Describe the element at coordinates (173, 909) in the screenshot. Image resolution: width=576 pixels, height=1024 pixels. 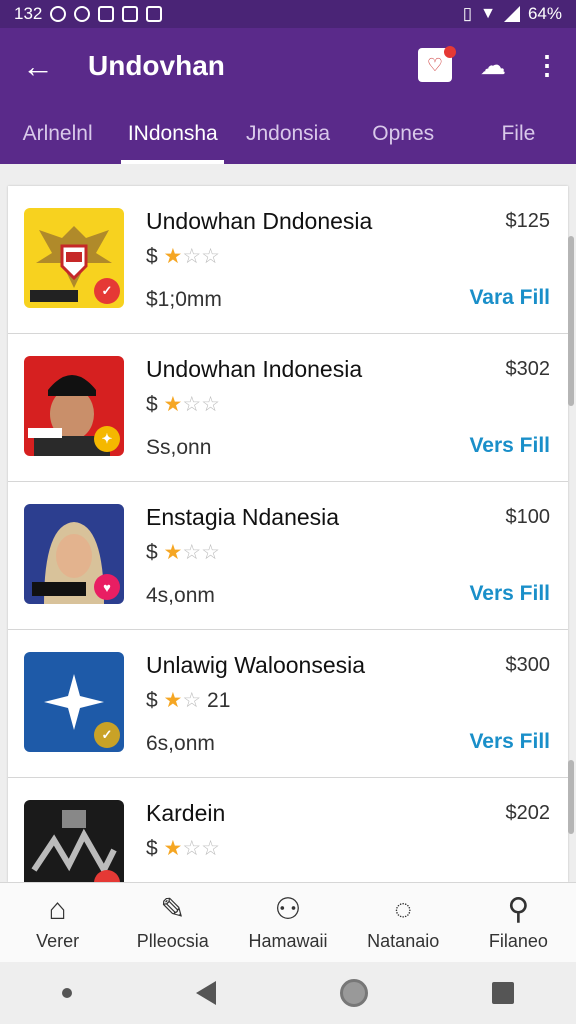
I see `edit-icon: ✎` at that location.